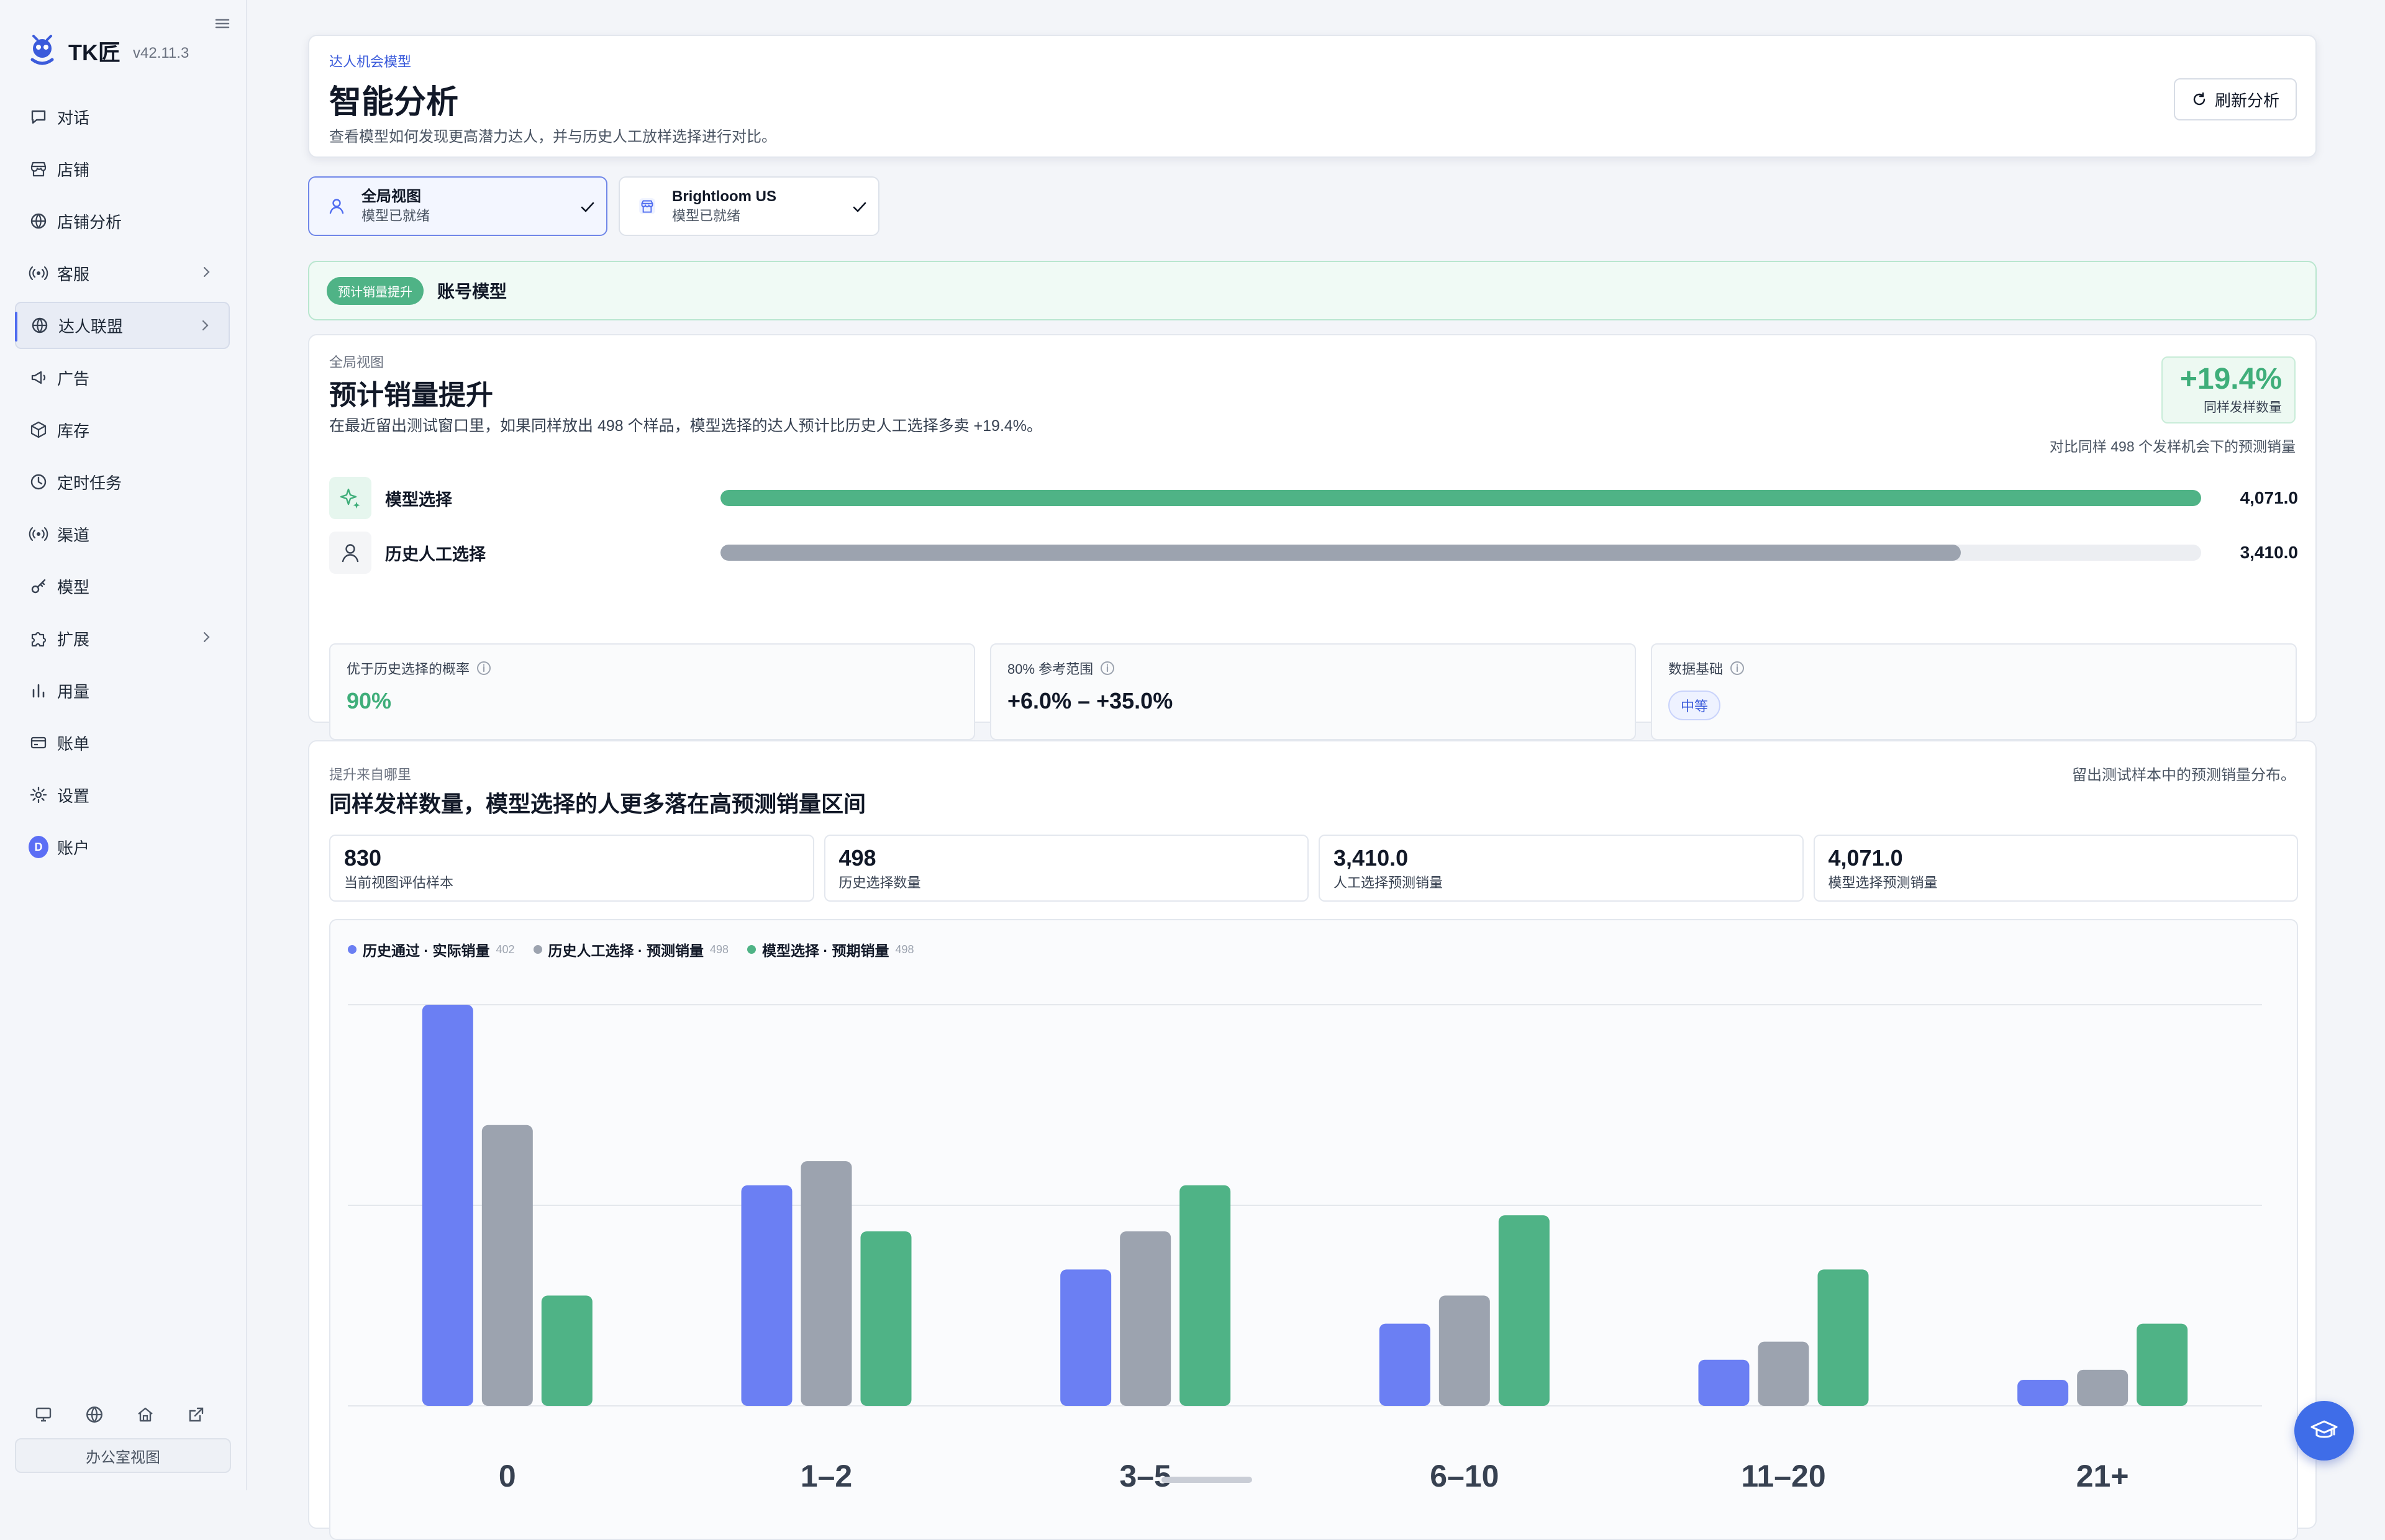 This screenshot has width=2385, height=1540. I want to click on sidebar-item: 定时任务, so click(123, 481).